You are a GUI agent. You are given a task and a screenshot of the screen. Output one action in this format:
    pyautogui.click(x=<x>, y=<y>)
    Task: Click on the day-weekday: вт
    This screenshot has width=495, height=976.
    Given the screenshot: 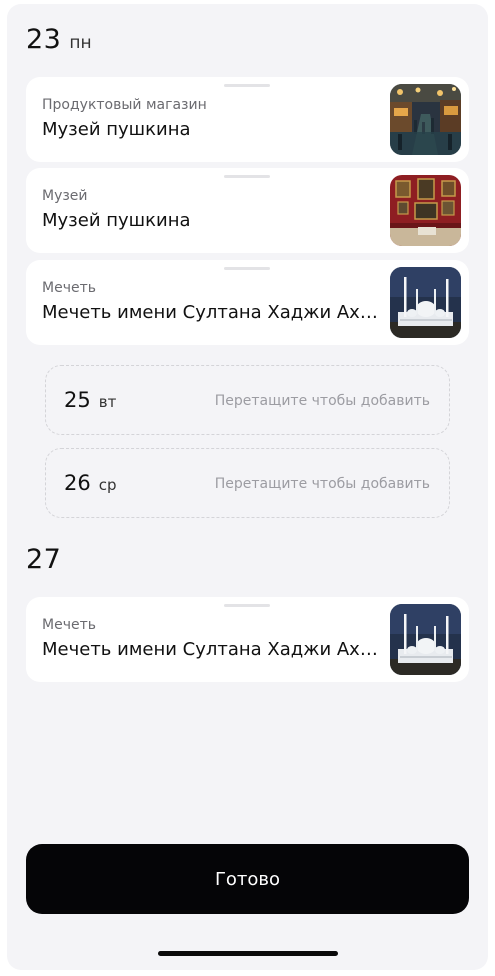 What is the action you would take?
    pyautogui.click(x=107, y=402)
    